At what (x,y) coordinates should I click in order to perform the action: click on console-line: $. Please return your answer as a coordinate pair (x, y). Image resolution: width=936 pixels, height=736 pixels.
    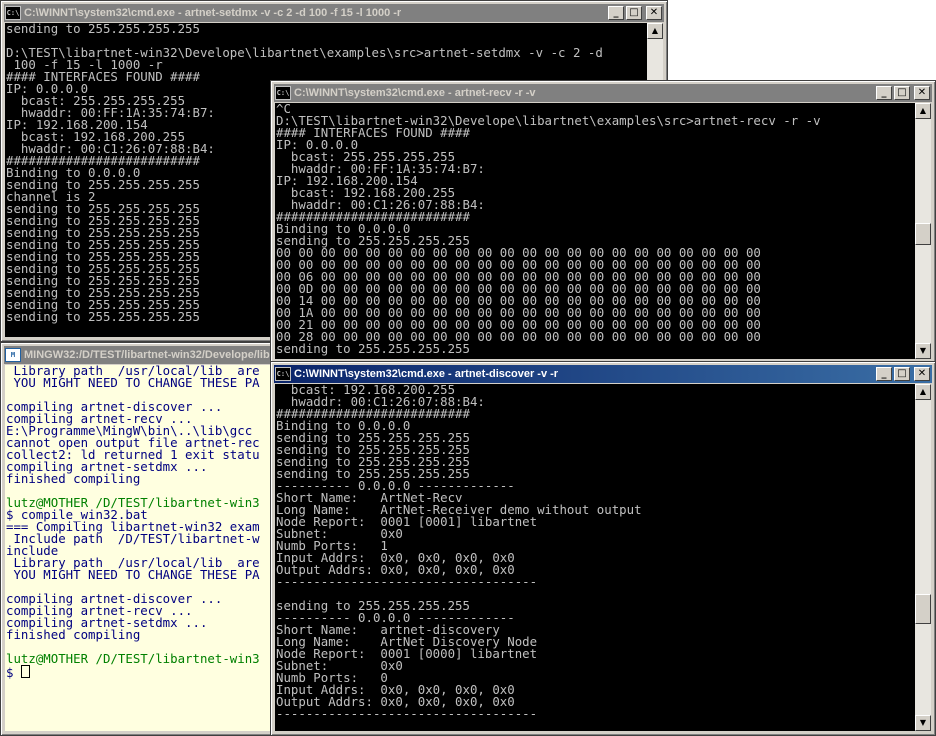
    Looking at the image, I should click on (148, 672).